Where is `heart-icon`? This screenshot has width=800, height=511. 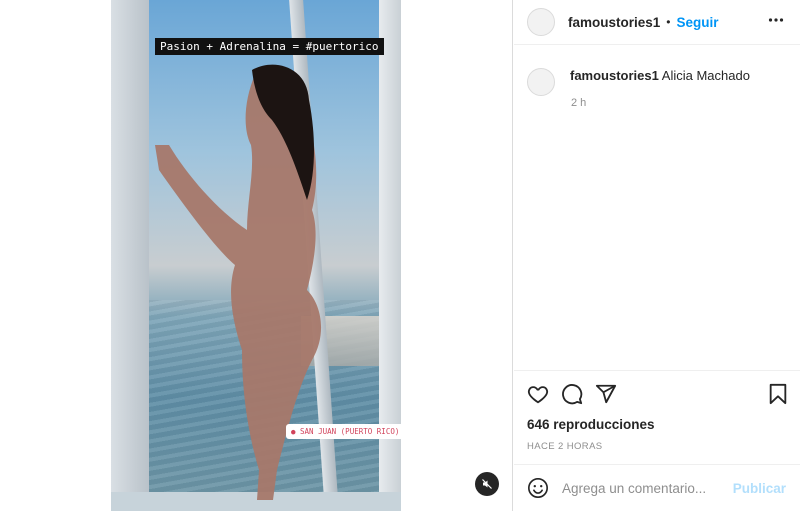
heart-icon is located at coordinates (538, 395).